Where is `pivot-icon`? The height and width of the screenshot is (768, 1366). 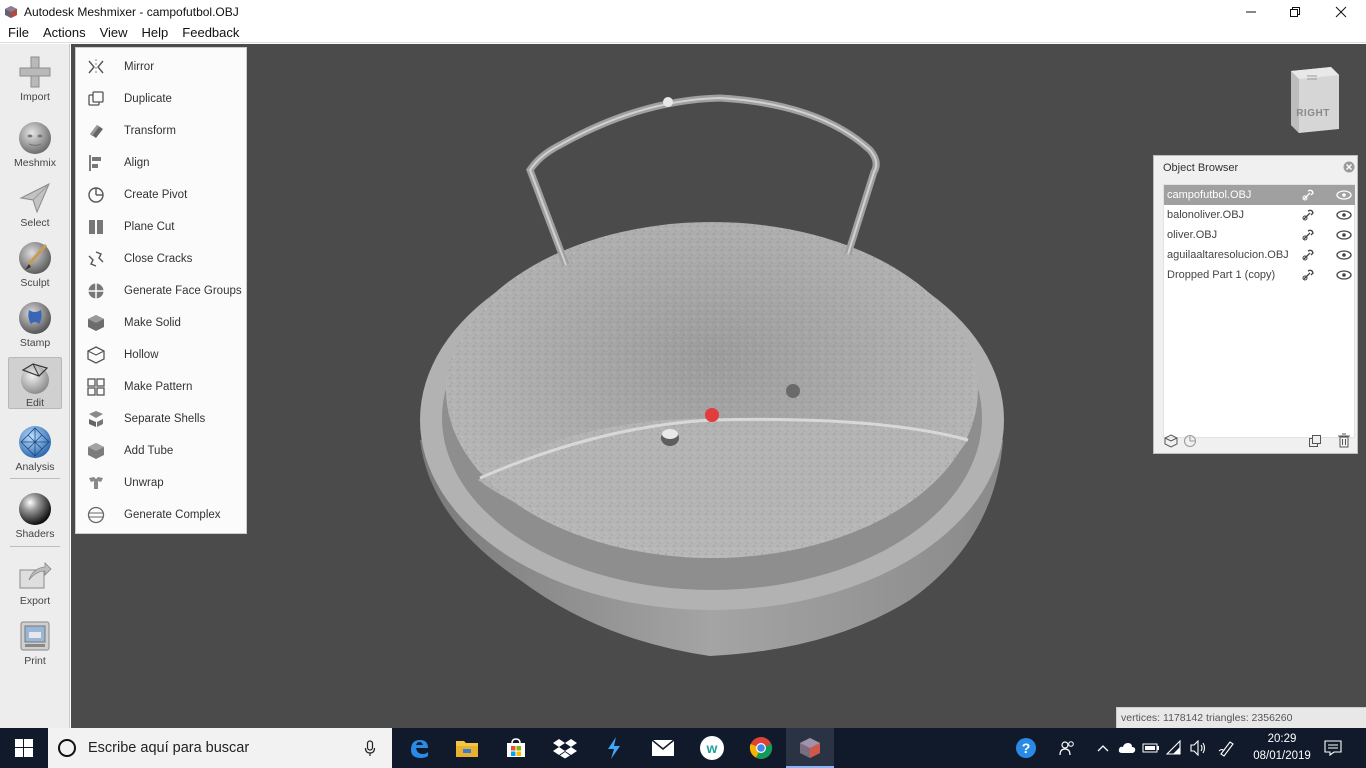 pivot-icon is located at coordinates (1190, 441).